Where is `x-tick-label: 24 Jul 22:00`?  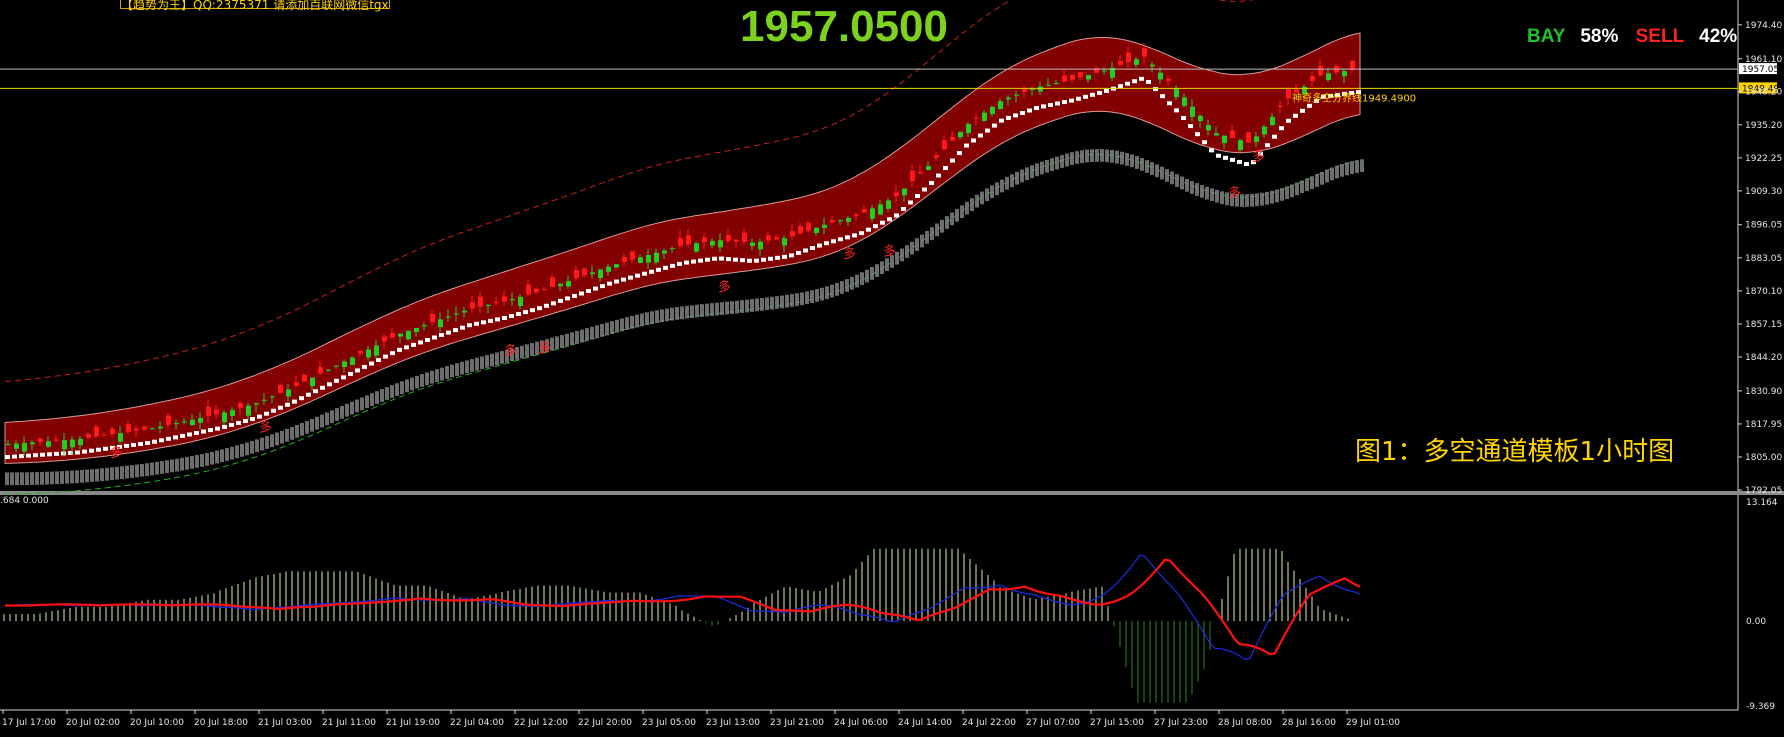
x-tick-label: 24 Jul 22:00 is located at coordinates (989, 723).